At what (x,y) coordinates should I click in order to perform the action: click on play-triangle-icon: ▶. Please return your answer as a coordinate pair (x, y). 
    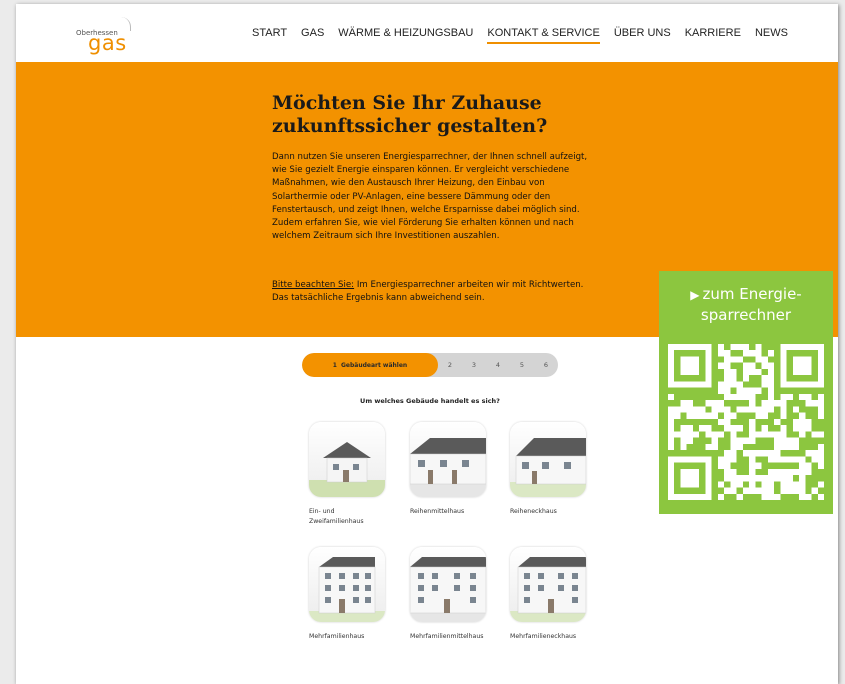
    Looking at the image, I should click on (695, 295).